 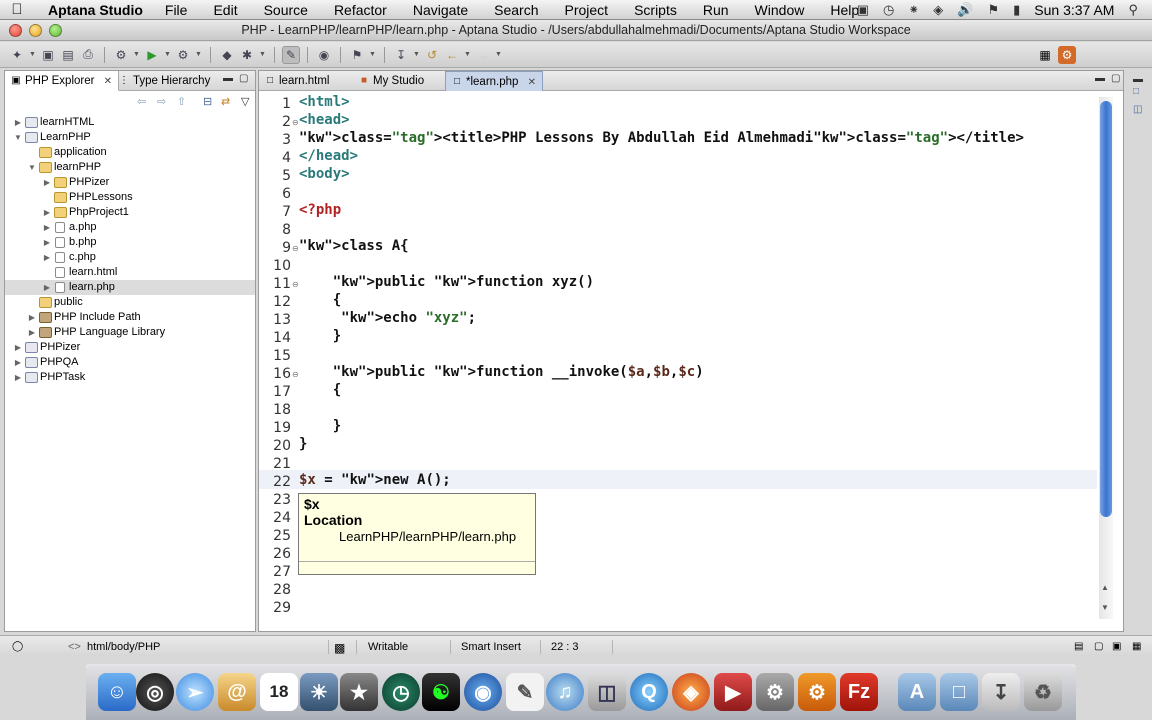 I want to click on gear-icon: ⚙, so click(x=817, y=692).